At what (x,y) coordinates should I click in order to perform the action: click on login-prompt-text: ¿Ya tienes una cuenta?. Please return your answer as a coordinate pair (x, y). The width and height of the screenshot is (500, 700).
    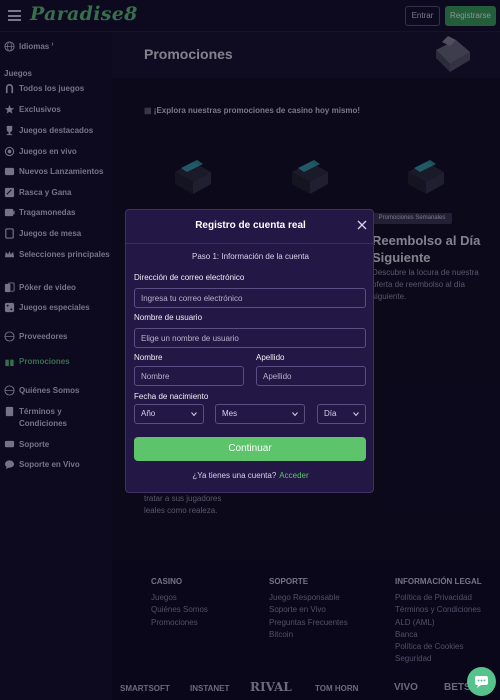
    Looking at the image, I should click on (234, 475).